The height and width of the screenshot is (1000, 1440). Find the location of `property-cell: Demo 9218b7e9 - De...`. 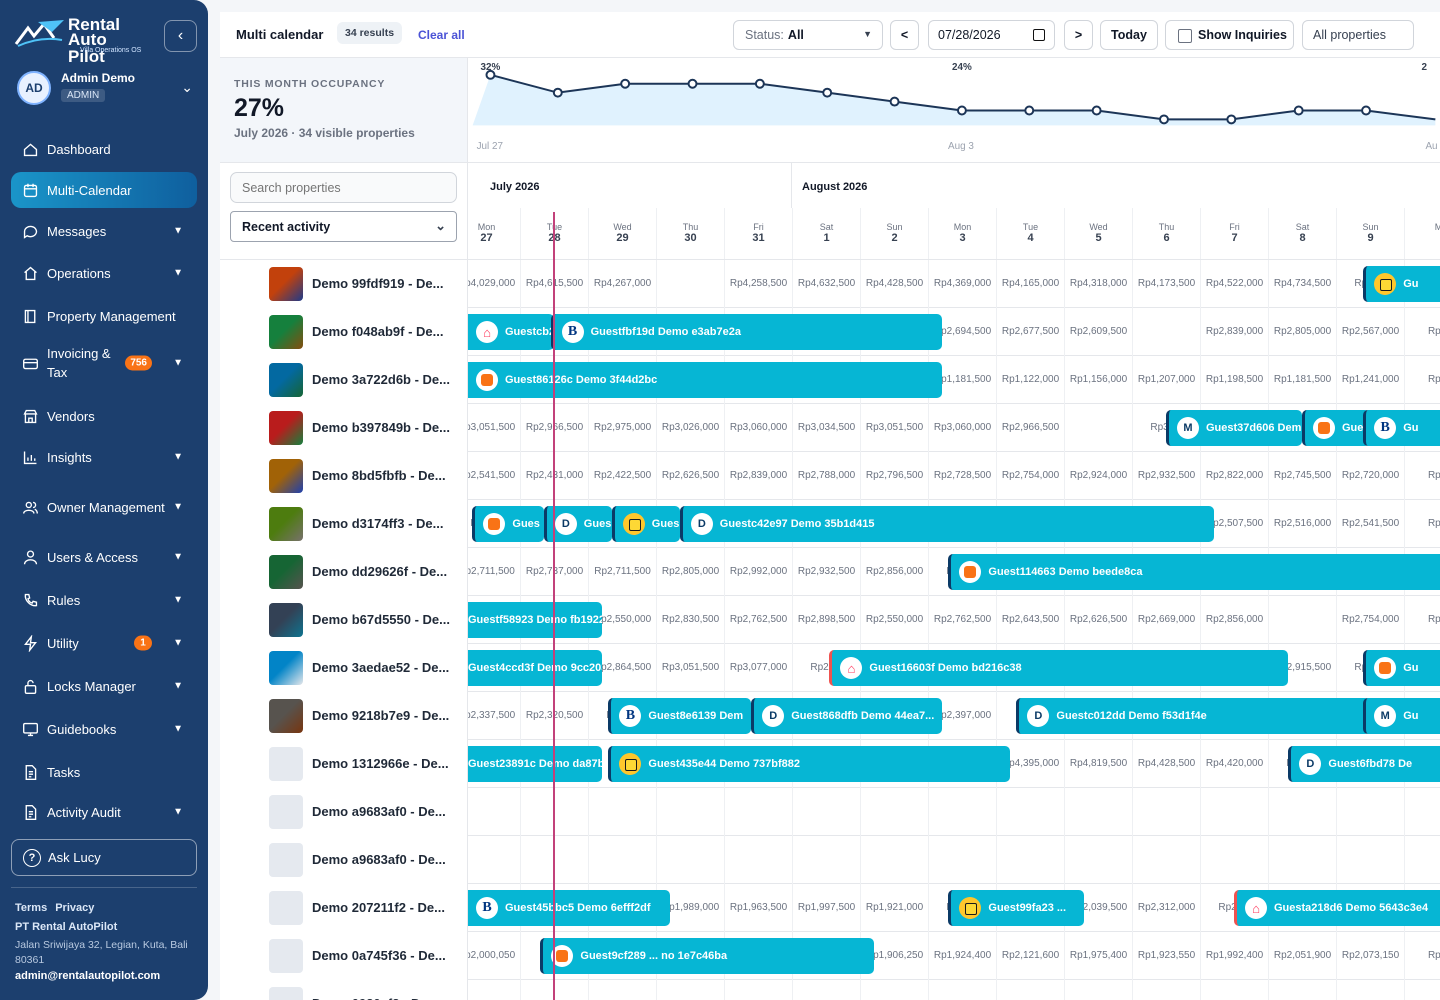

property-cell: Demo 9218b7e9 - De... is located at coordinates (344, 716).